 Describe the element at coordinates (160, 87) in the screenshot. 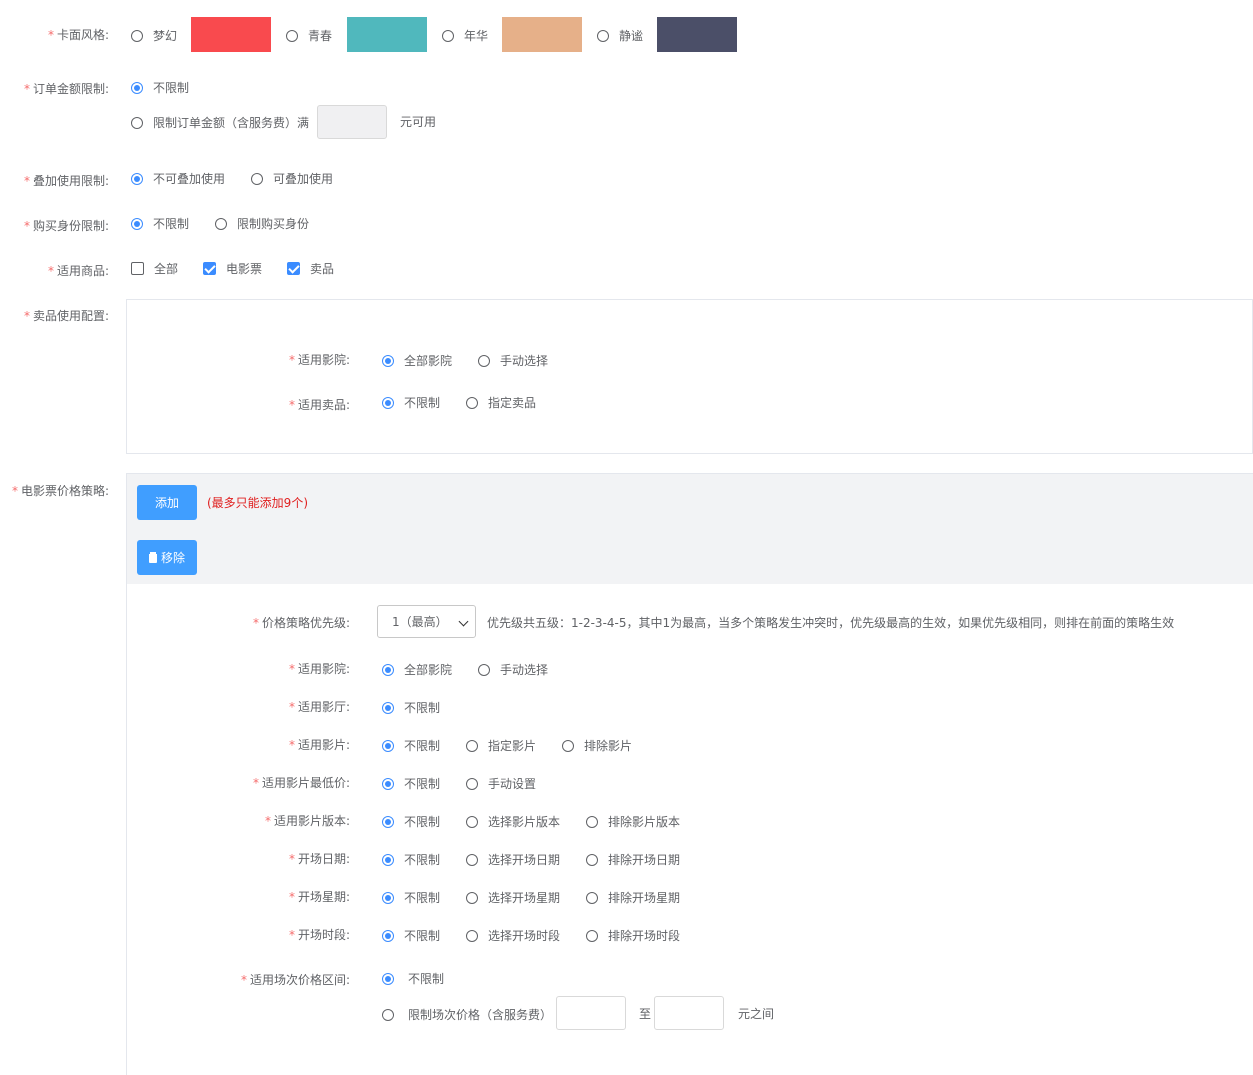

I see `order-amount-unlimited-radio: 不限制` at that location.